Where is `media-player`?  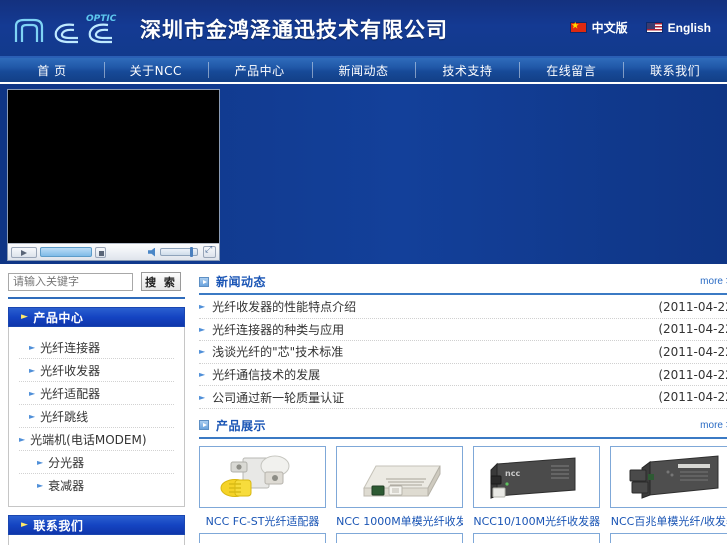 media-player is located at coordinates (113, 175).